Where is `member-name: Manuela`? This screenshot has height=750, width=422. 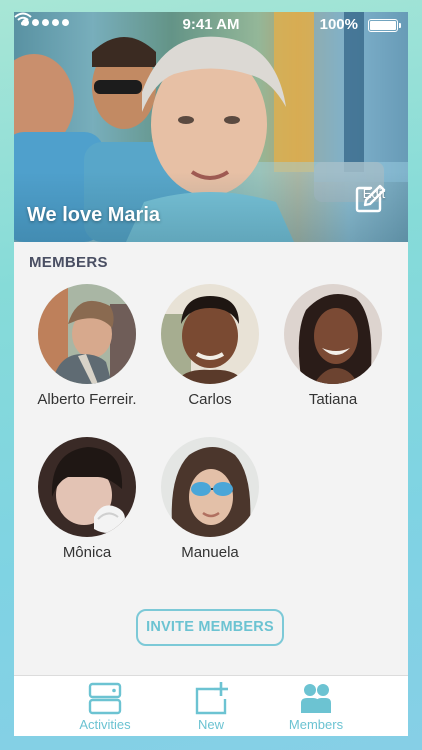 member-name: Manuela is located at coordinates (210, 552).